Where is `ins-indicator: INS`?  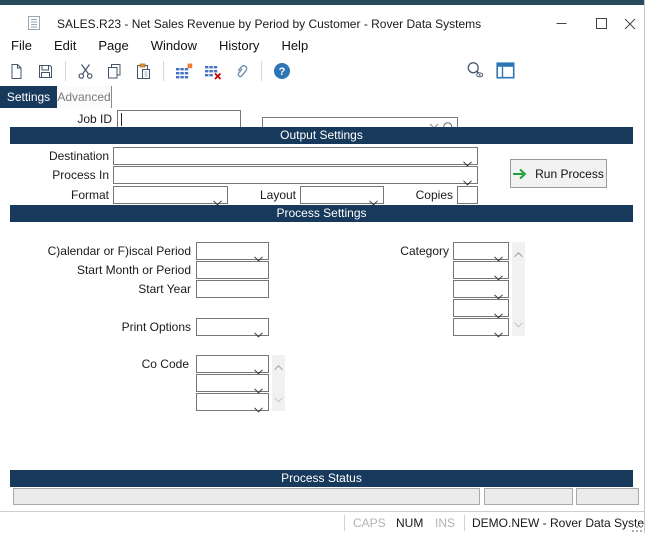 ins-indicator: INS is located at coordinates (445, 523).